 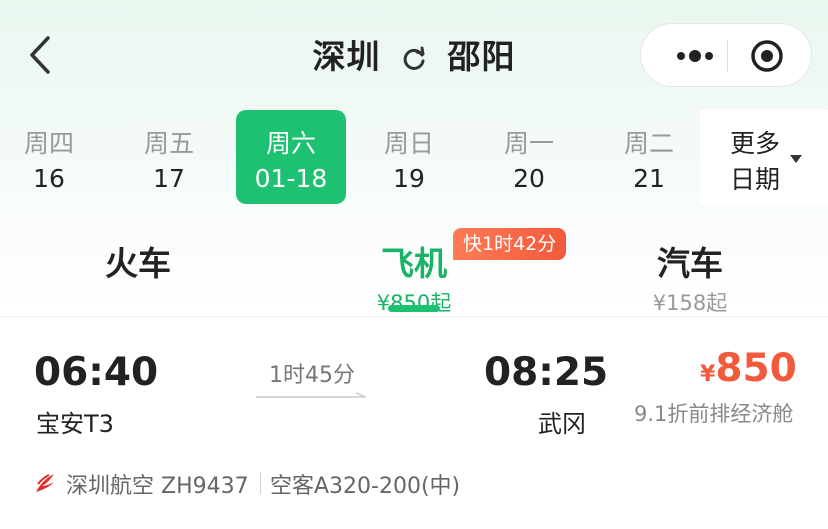 What do you see at coordinates (312, 375) in the screenshot?
I see `flight-duration: 1时45分` at bounding box center [312, 375].